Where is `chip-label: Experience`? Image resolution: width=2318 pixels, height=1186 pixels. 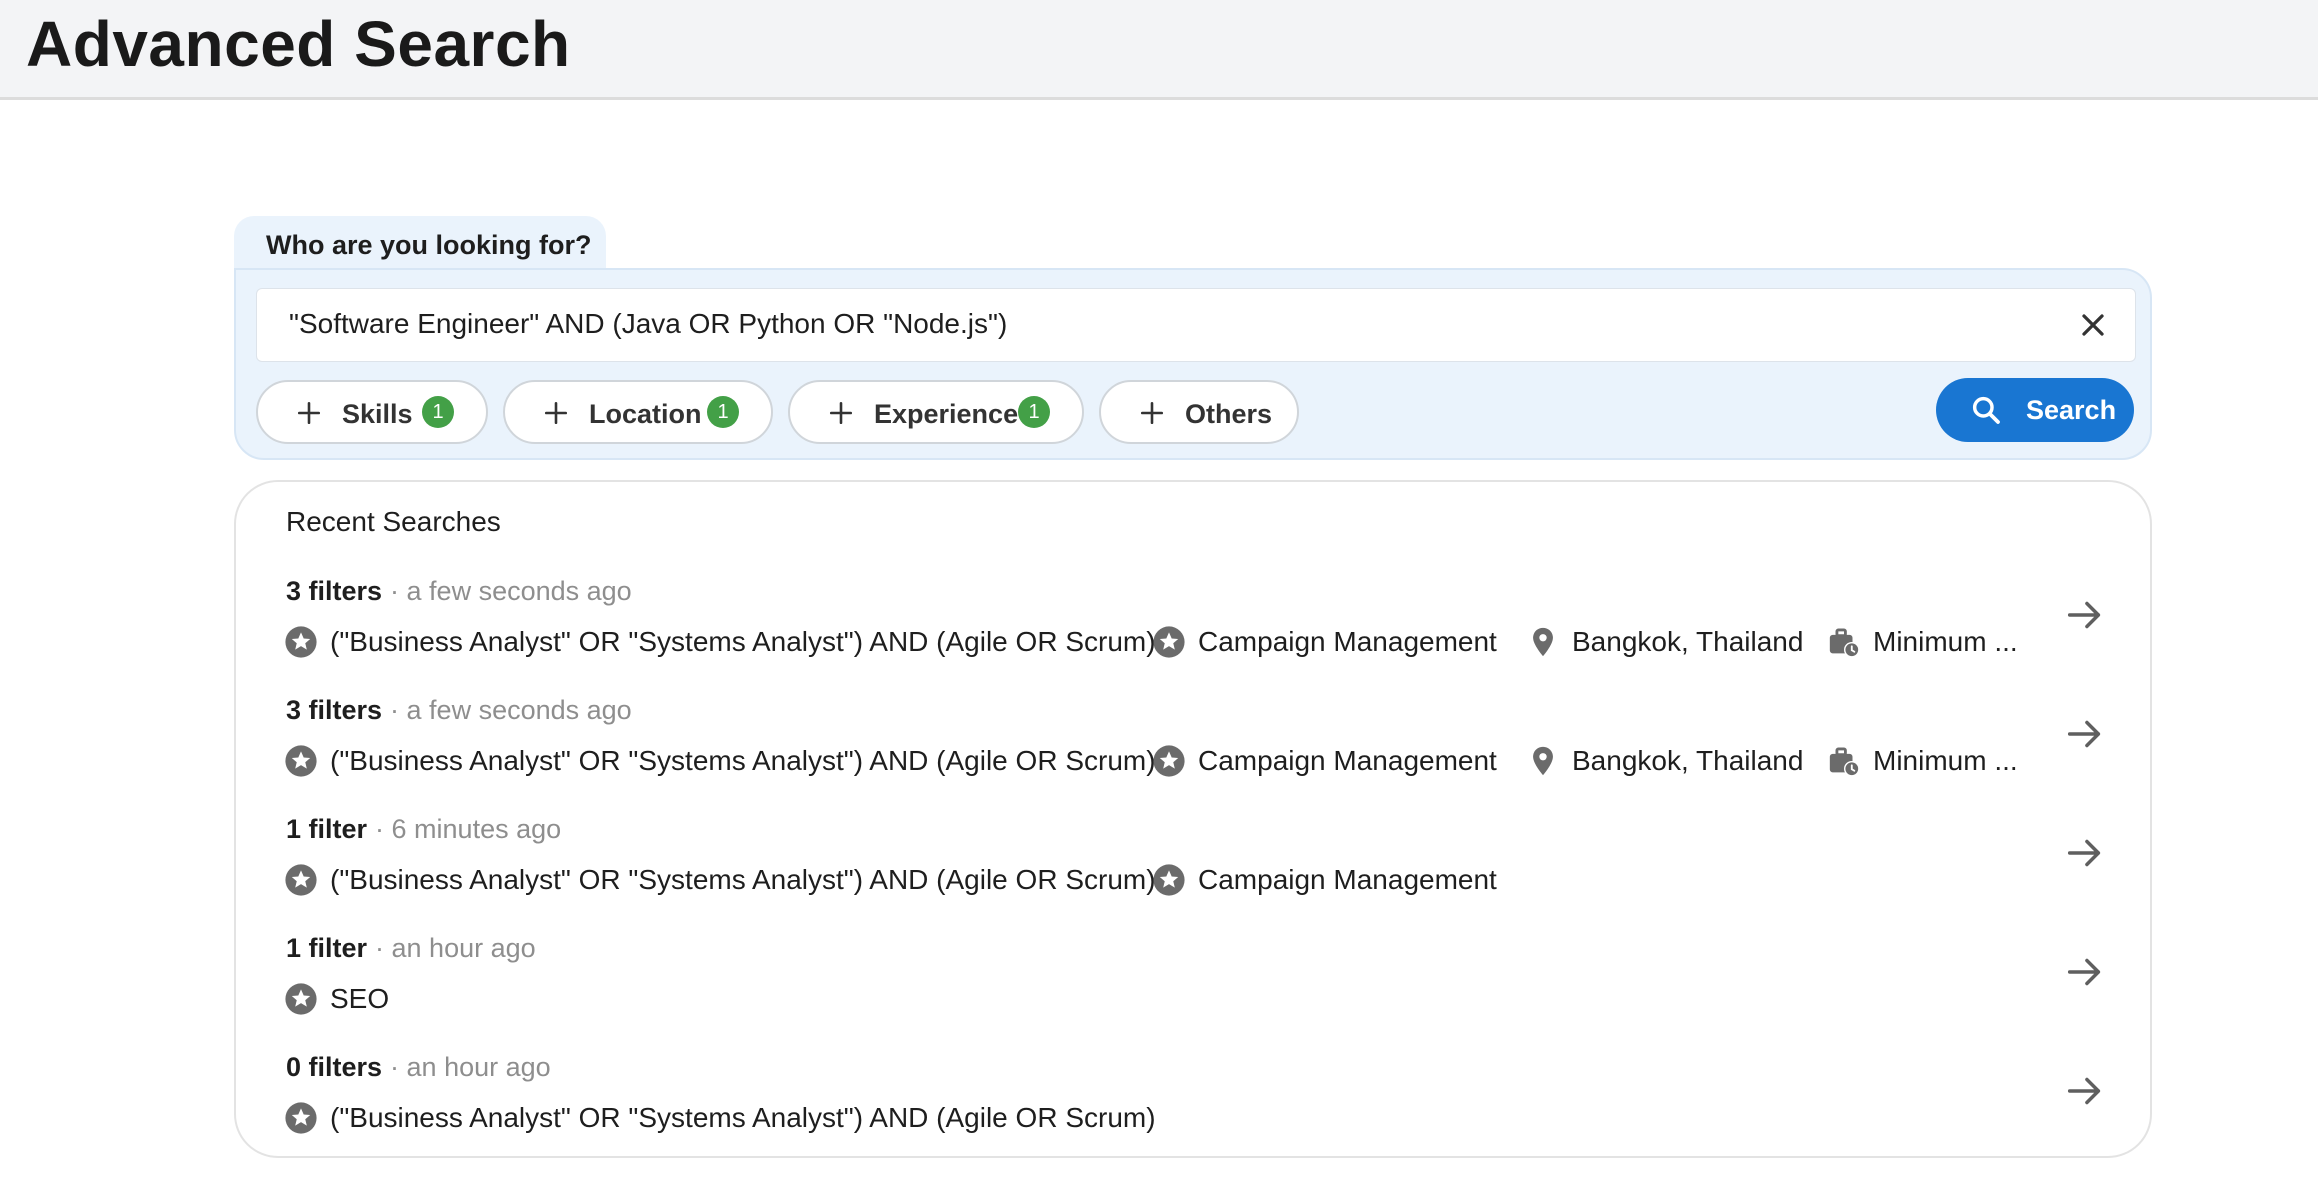
chip-label: Experience is located at coordinates (946, 414).